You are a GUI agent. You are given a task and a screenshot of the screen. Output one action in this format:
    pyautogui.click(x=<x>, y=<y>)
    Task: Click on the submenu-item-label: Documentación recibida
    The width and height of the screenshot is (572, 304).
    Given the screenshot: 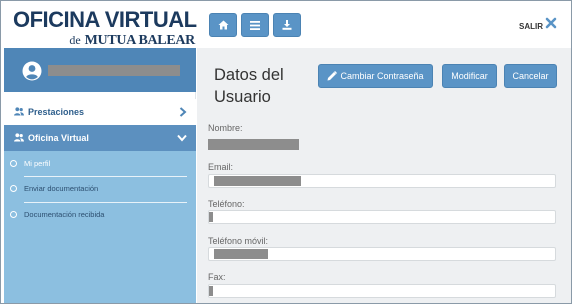 What is the action you would take?
    pyautogui.click(x=64, y=214)
    